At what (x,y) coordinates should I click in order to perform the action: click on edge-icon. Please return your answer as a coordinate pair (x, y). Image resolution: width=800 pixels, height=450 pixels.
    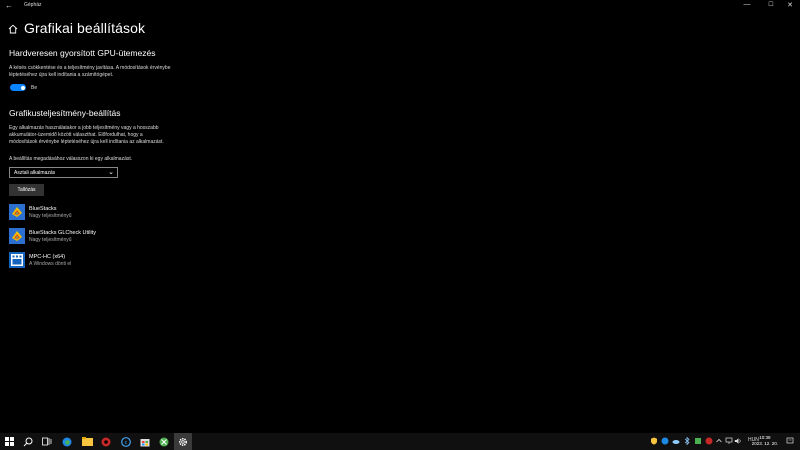
    Looking at the image, I should click on (67, 441).